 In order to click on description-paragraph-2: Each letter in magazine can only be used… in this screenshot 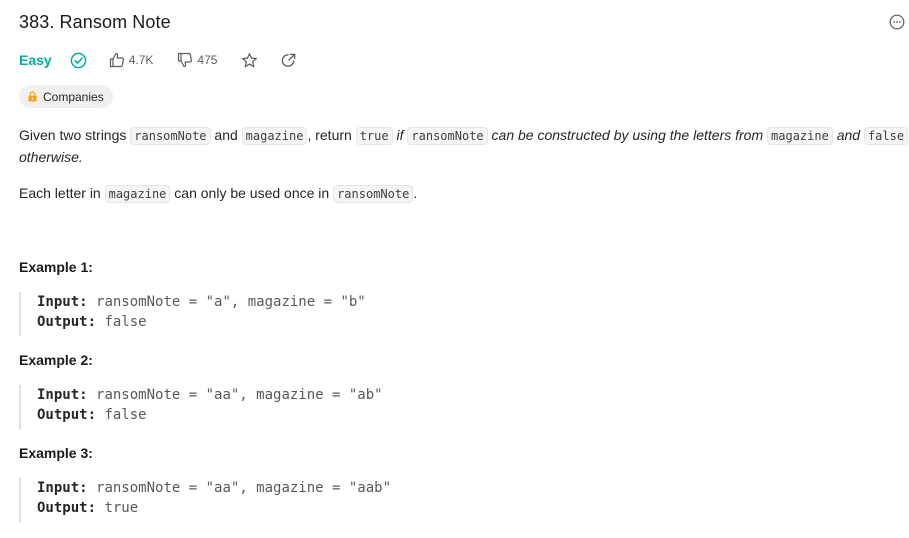, I will do `click(218, 193)`.